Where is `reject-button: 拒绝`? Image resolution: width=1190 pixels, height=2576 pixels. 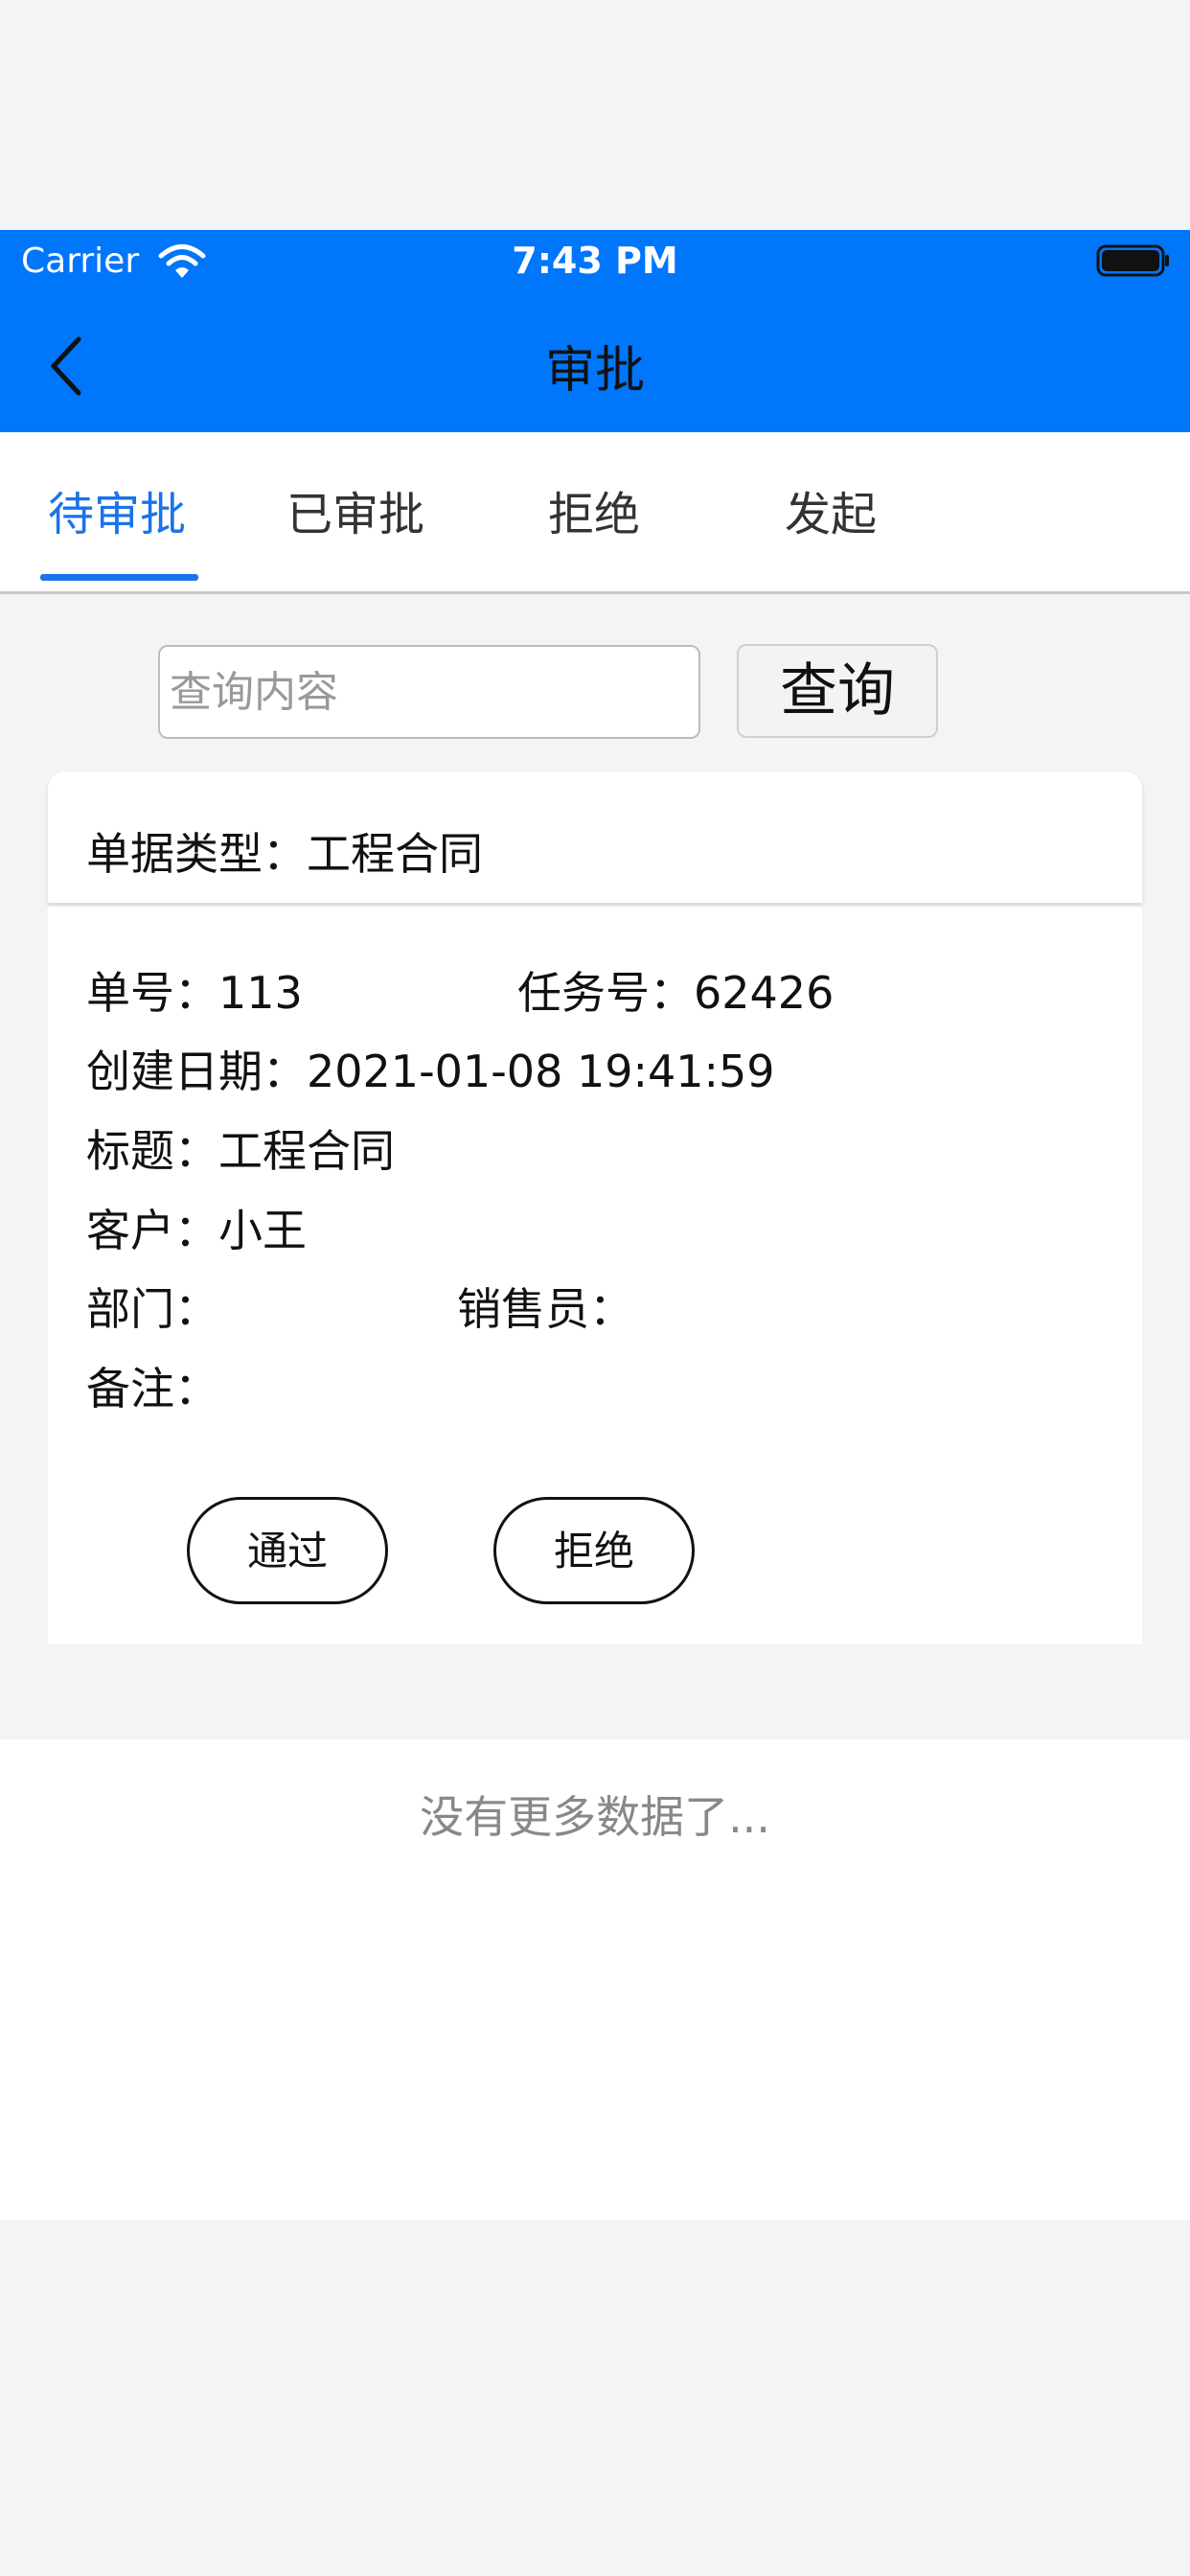 reject-button: 拒绝 is located at coordinates (594, 1550).